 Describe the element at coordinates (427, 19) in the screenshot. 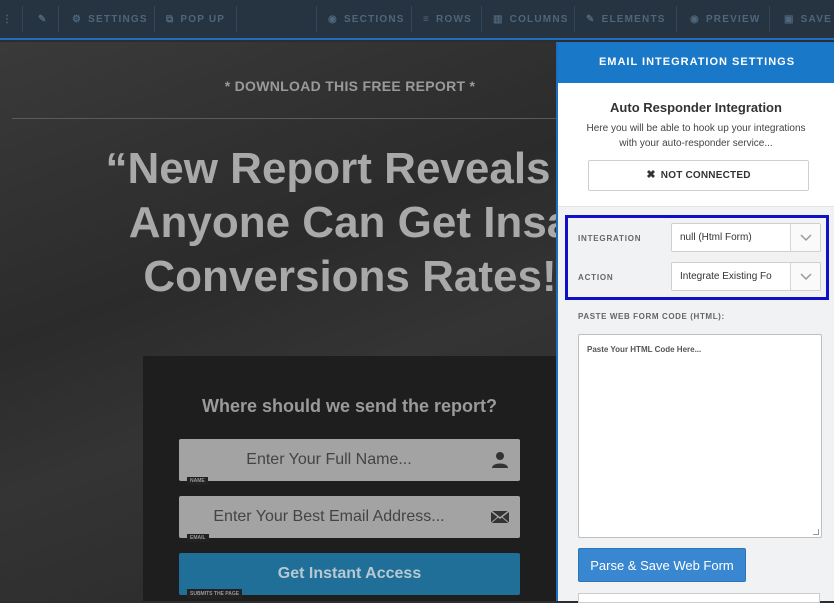

I see `rows-icon: ≡` at that location.